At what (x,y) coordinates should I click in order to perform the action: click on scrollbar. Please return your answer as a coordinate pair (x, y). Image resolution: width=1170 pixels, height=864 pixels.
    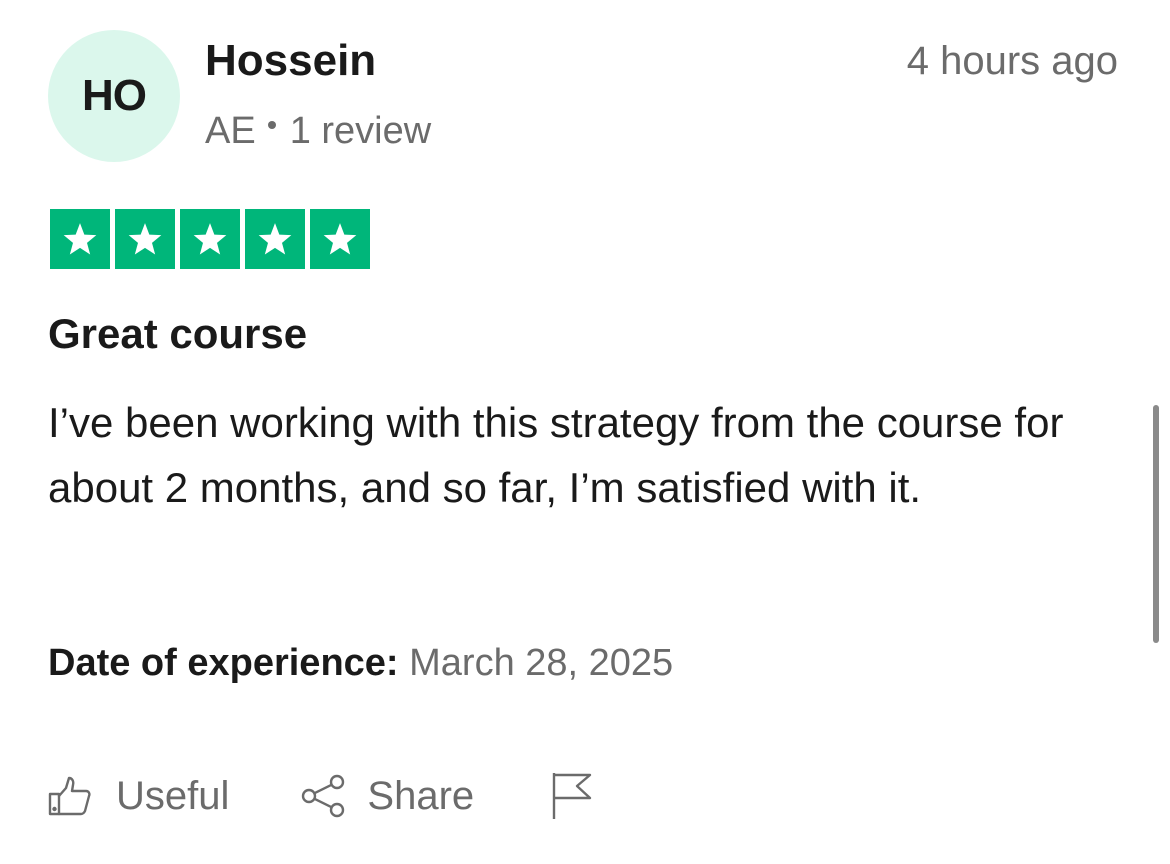
    Looking at the image, I should click on (1156, 524).